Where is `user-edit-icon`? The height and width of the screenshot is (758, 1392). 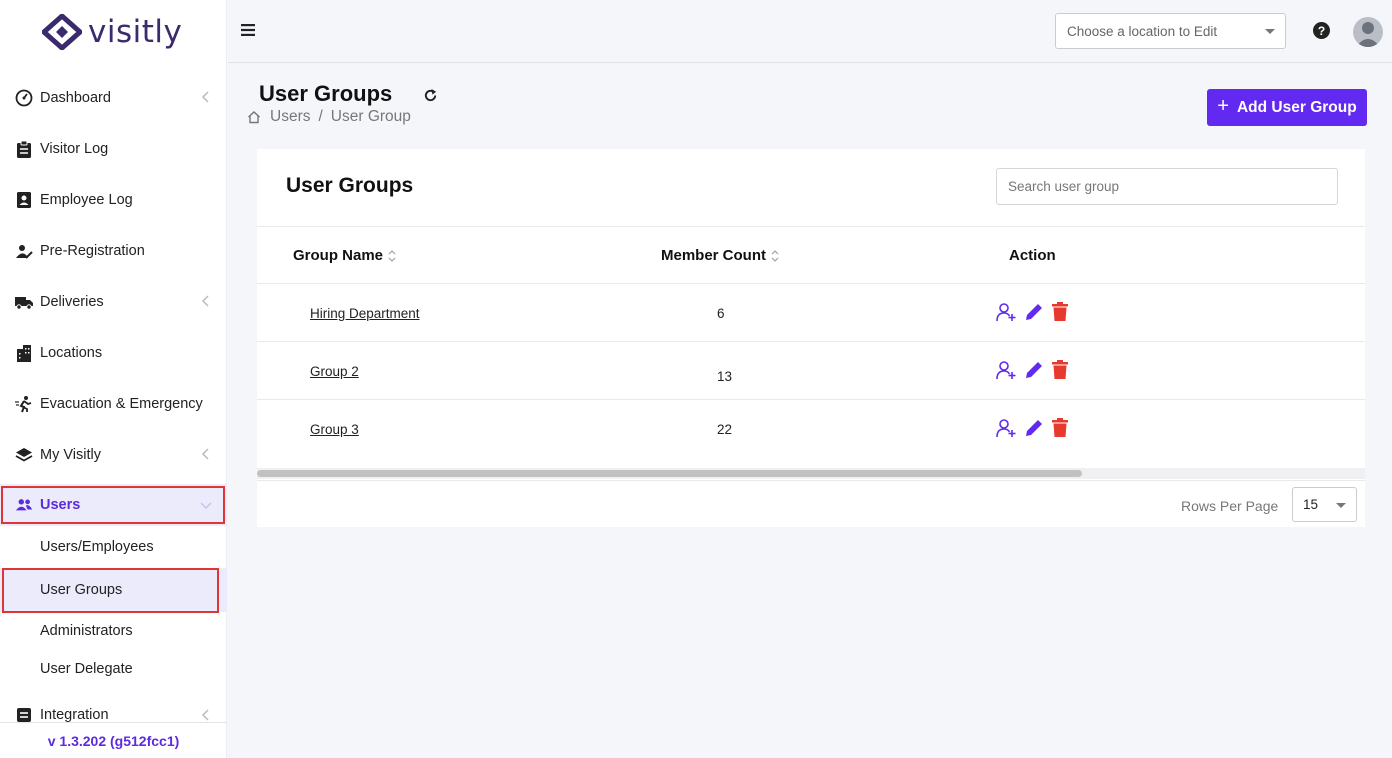
user-edit-icon is located at coordinates (24, 251).